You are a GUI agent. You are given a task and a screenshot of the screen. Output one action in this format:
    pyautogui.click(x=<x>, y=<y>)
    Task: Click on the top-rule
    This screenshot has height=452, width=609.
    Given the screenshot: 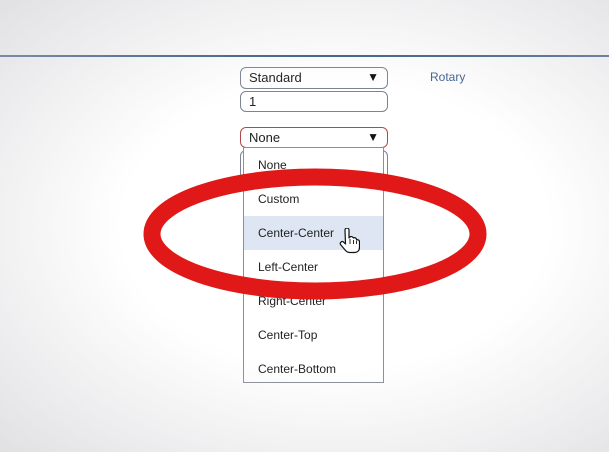 What is the action you would take?
    pyautogui.click(x=304, y=56)
    